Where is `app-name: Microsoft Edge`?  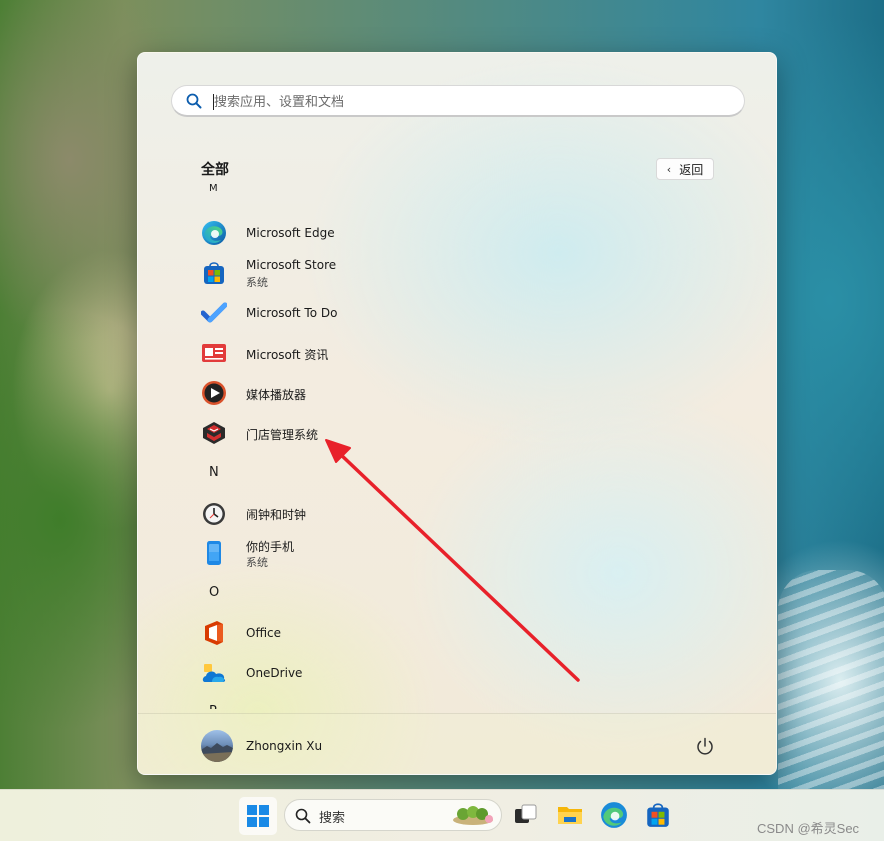 app-name: Microsoft Edge is located at coordinates (290, 233).